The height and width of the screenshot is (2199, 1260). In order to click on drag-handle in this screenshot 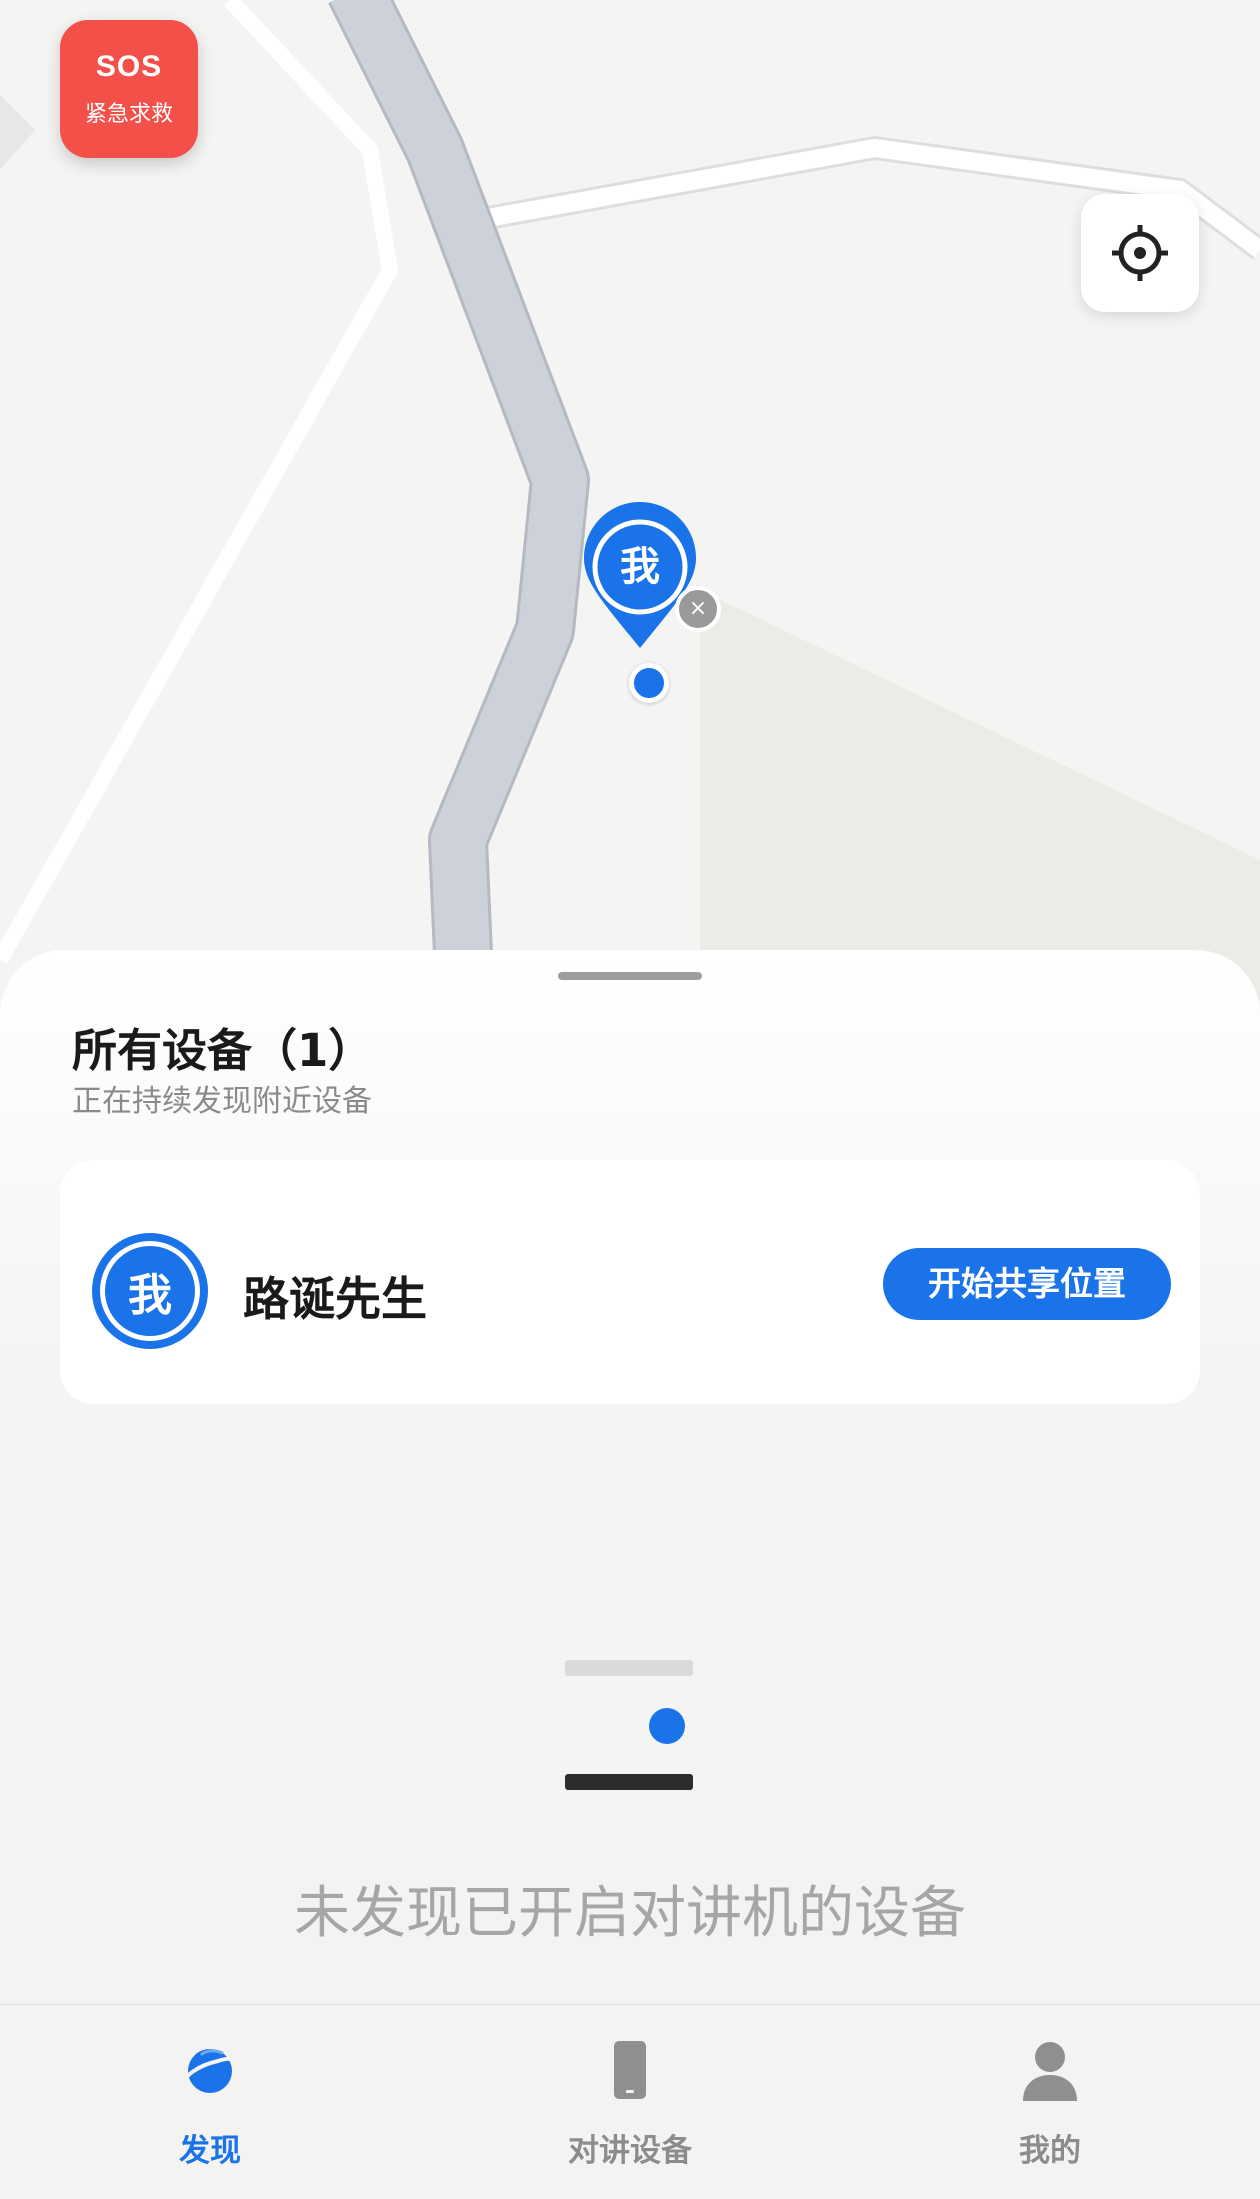, I will do `click(630, 976)`.